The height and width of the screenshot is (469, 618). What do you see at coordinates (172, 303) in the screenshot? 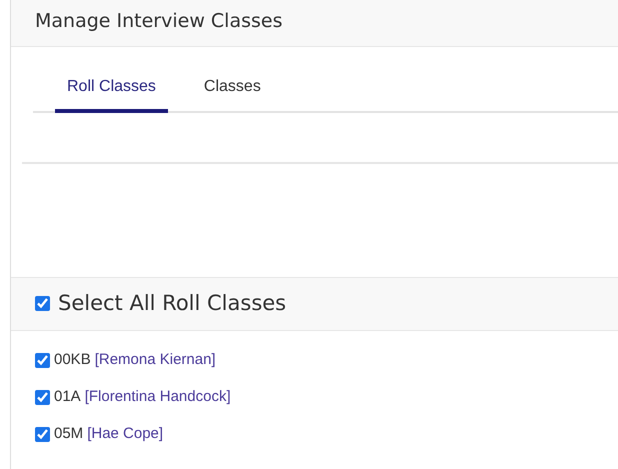
I see `select-all-label: Select All Roll Classes` at bounding box center [172, 303].